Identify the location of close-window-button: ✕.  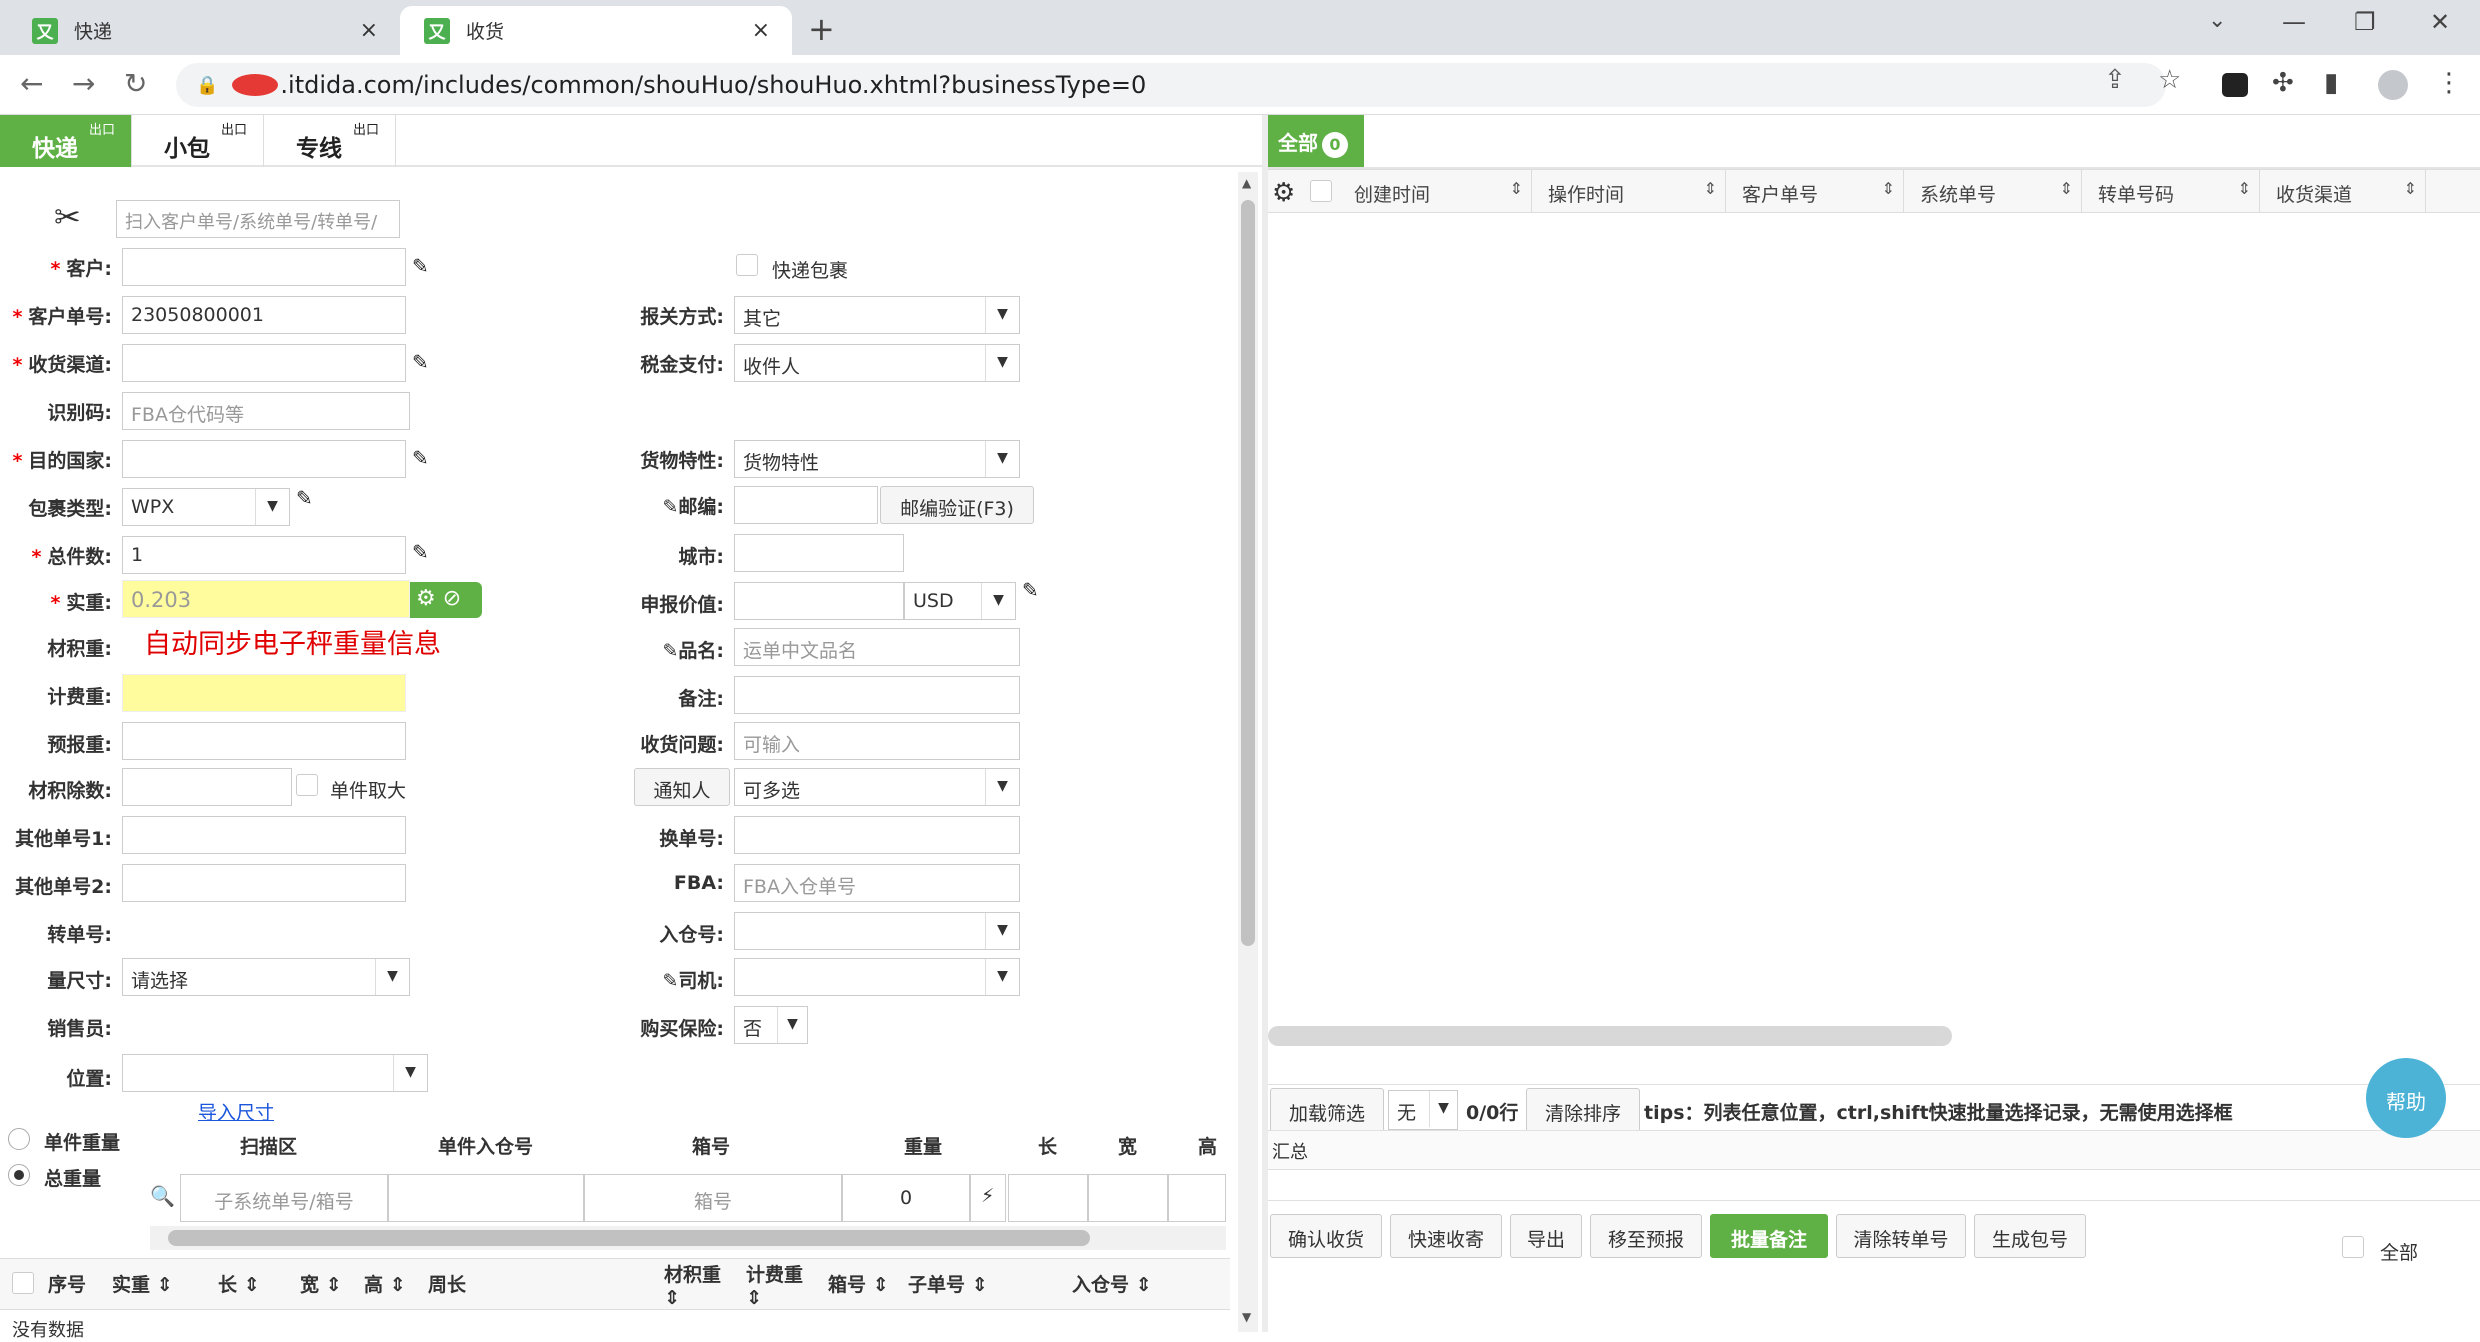
(2440, 22).